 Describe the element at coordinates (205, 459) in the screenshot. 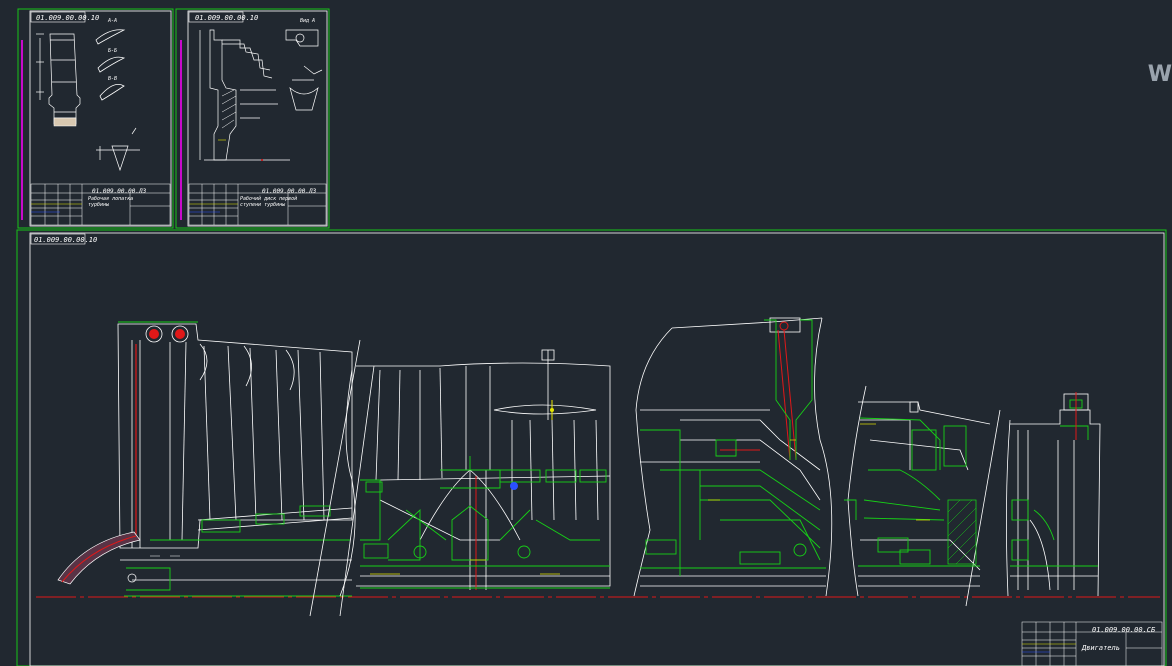

I see `fan-section` at that location.